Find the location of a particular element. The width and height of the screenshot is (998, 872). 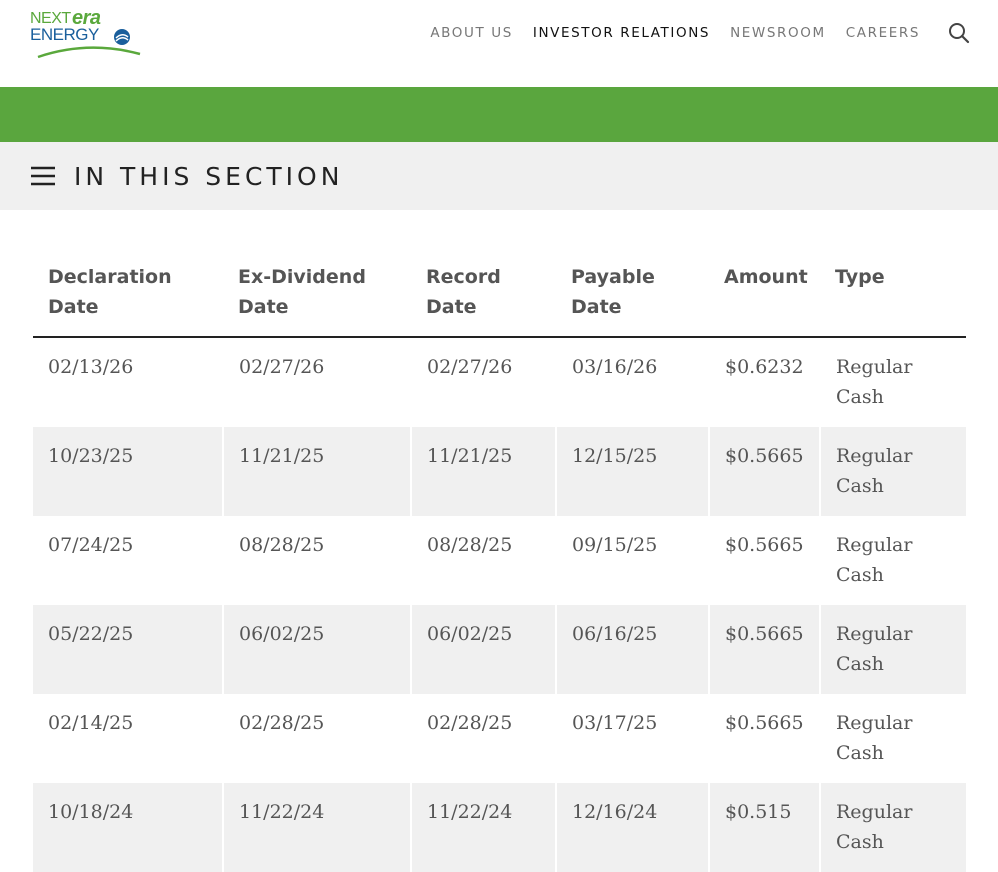

cell-ex-dividend-date: 08/28/25 is located at coordinates (316, 560).